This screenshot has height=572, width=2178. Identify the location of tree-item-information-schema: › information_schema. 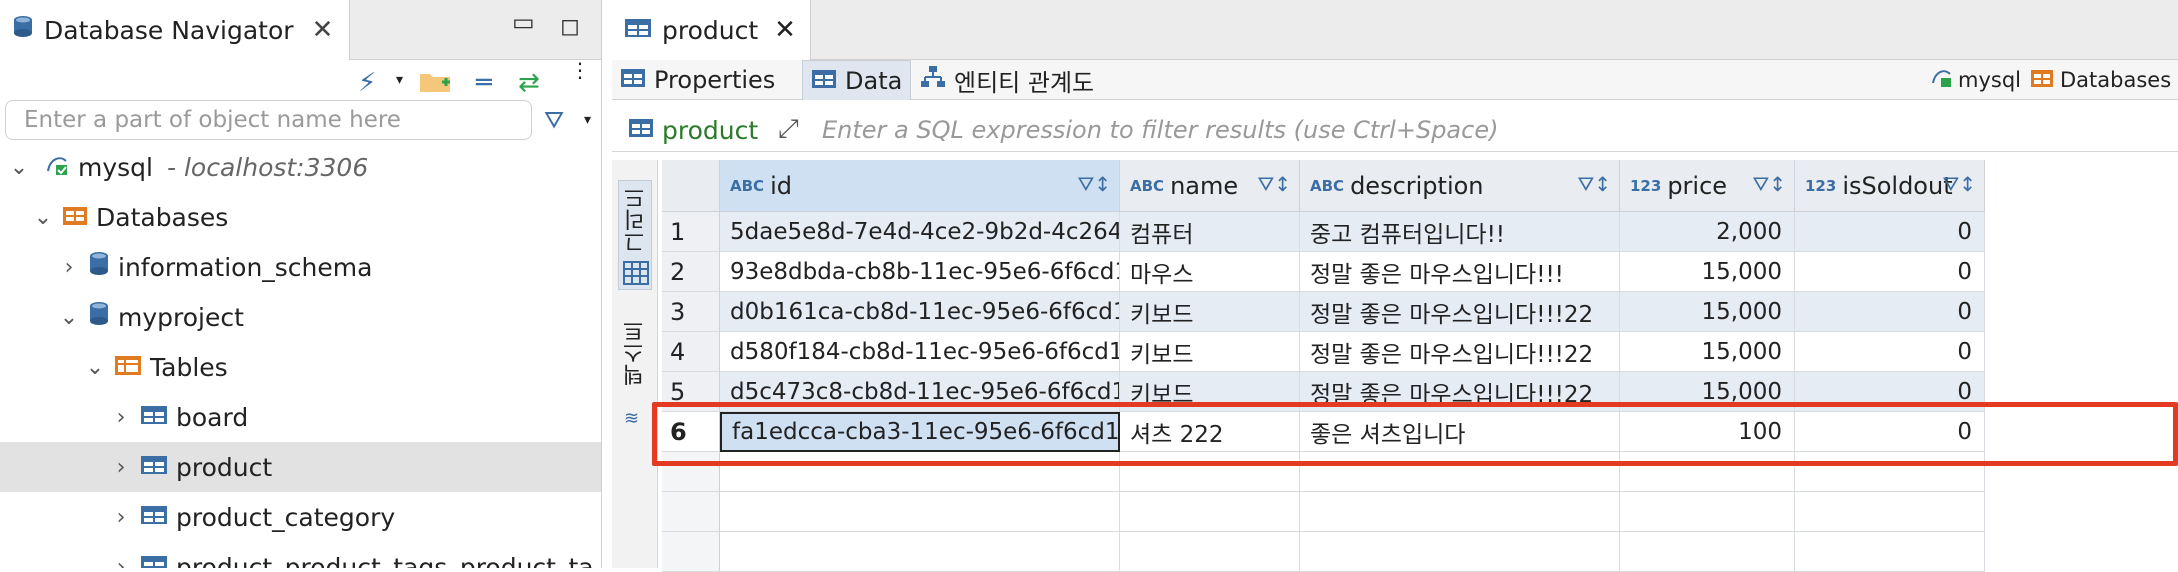
(300, 267).